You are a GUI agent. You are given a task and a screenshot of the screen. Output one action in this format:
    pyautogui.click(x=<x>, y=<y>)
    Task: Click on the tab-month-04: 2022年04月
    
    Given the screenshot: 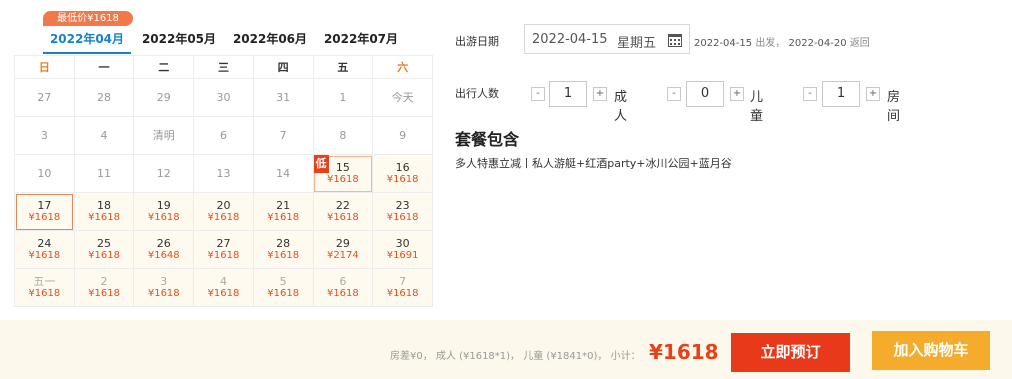 What is the action you would take?
    pyautogui.click(x=87, y=41)
    